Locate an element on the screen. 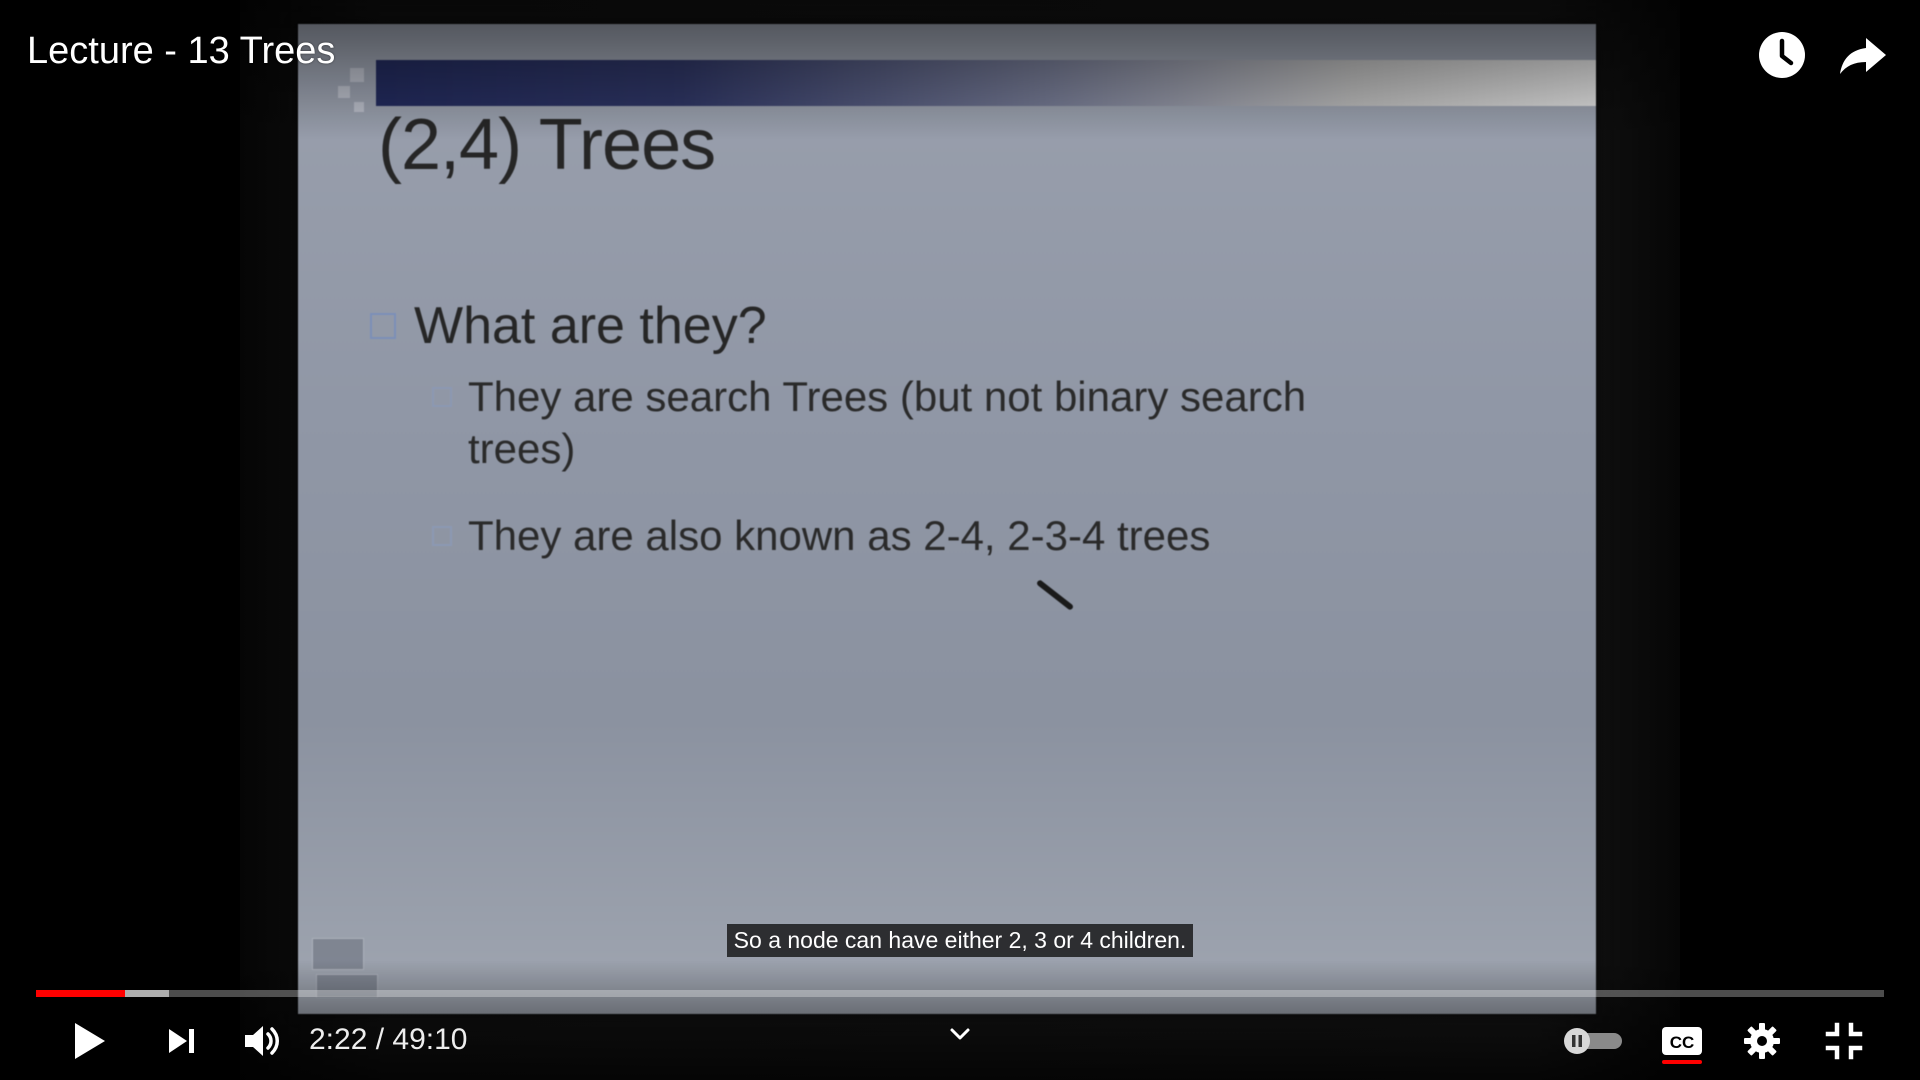 The width and height of the screenshot is (1920, 1080). progress-track is located at coordinates (960, 993).